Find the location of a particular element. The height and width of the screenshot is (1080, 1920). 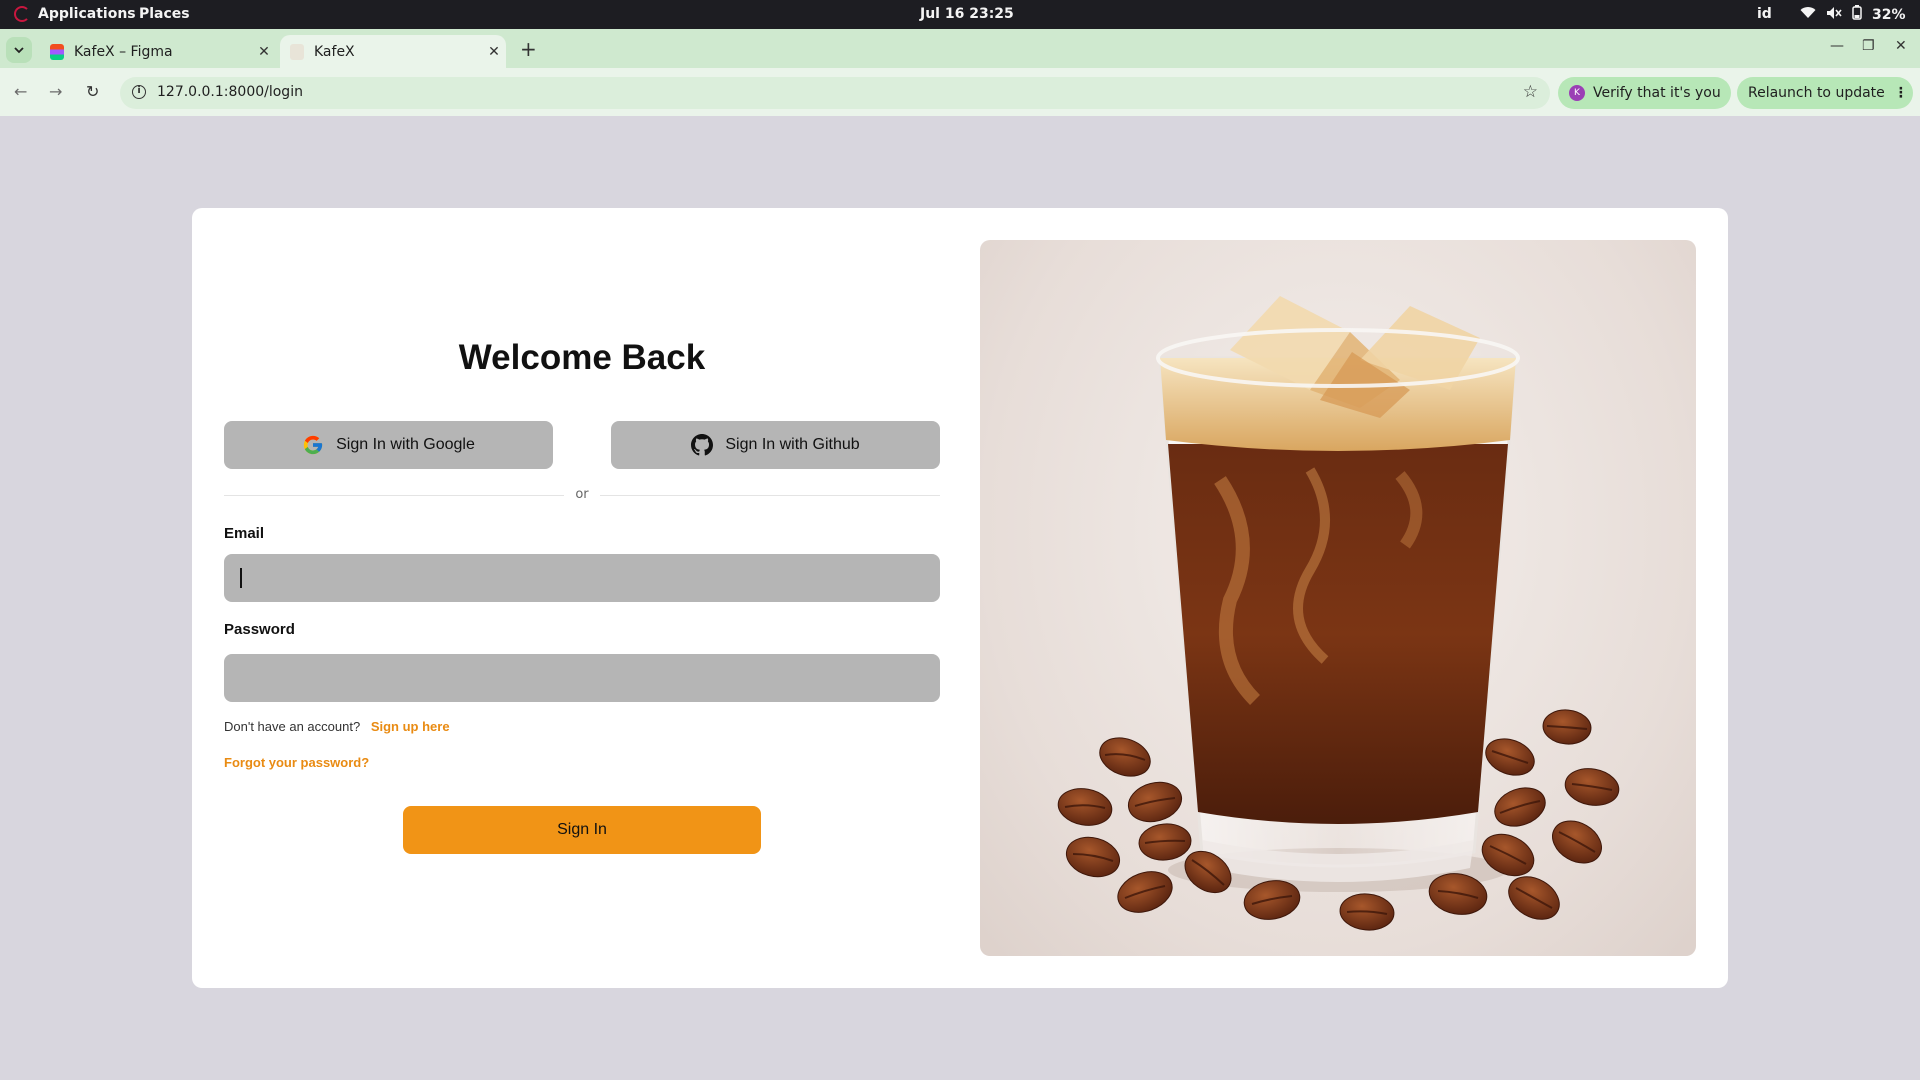

sign-in-button: Sign In is located at coordinates (582, 830).